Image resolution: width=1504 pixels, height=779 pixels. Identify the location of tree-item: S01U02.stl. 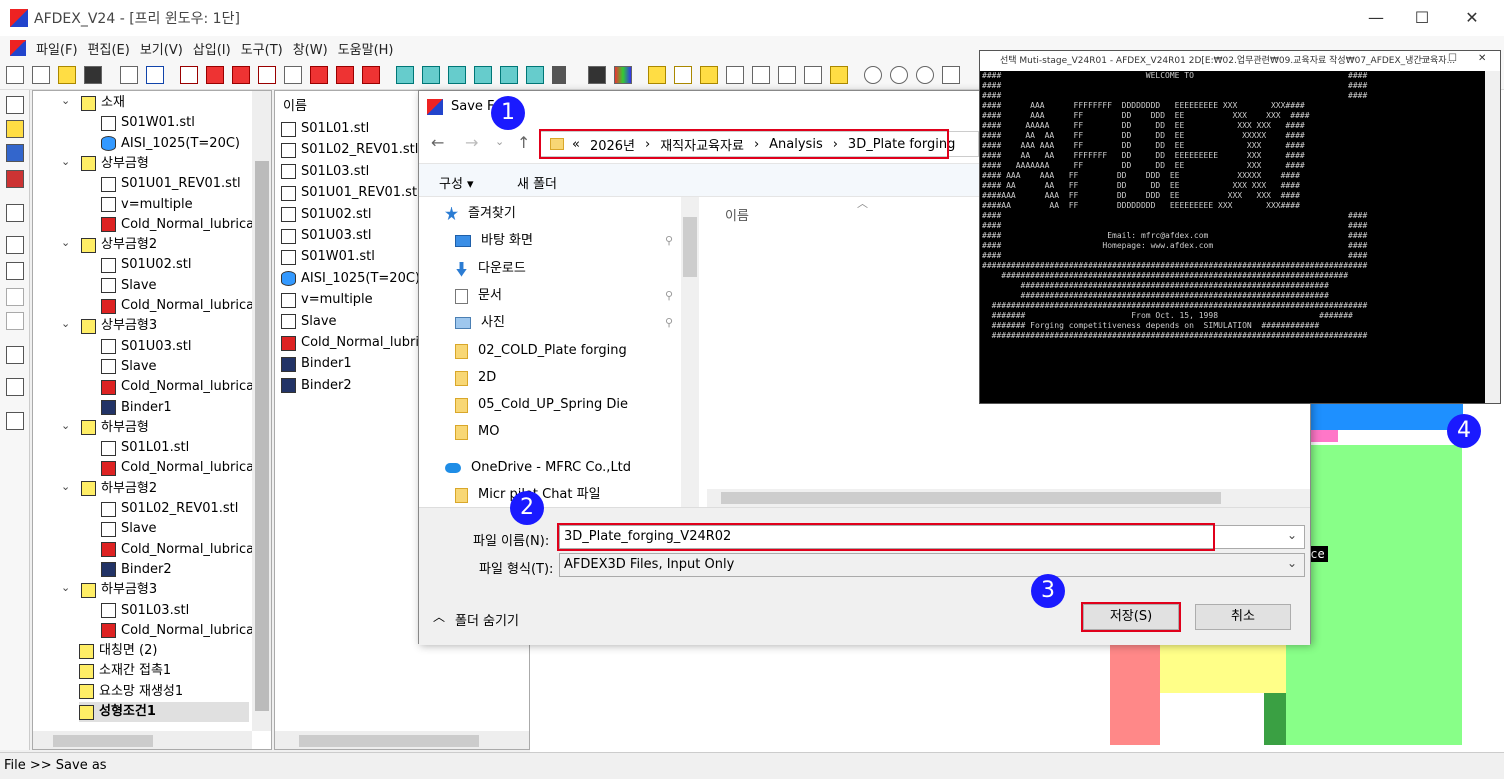
(146, 265).